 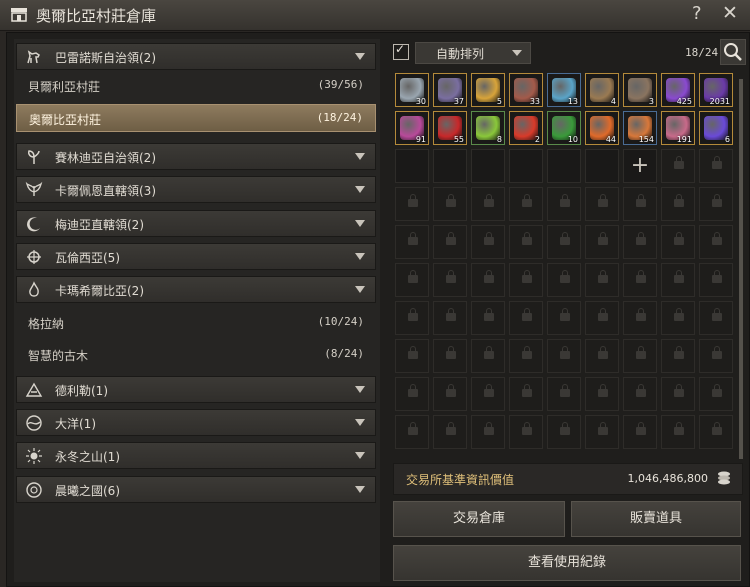 I want to click on item-slot: 91, so click(x=412, y=128).